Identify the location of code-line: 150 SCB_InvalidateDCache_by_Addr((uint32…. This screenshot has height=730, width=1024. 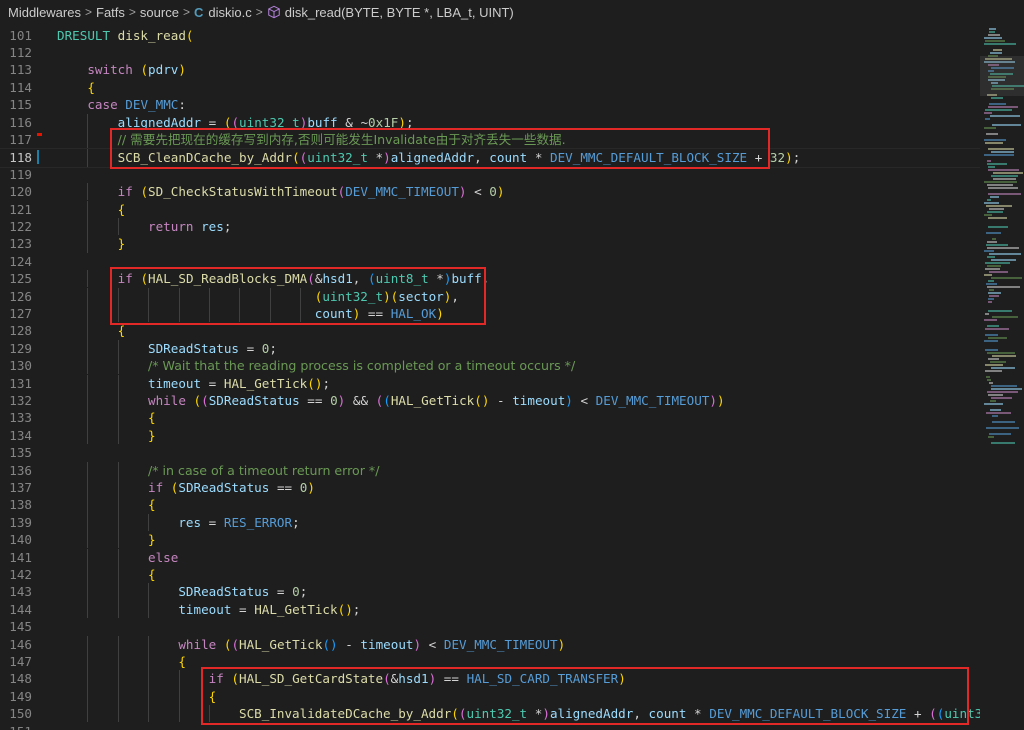
(490, 714).